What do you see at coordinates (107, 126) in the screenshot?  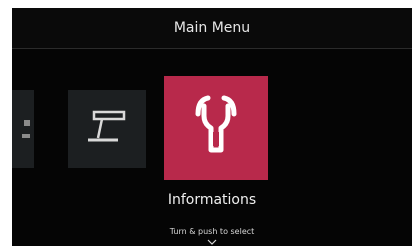 I see `welding-torch-icon` at bounding box center [107, 126].